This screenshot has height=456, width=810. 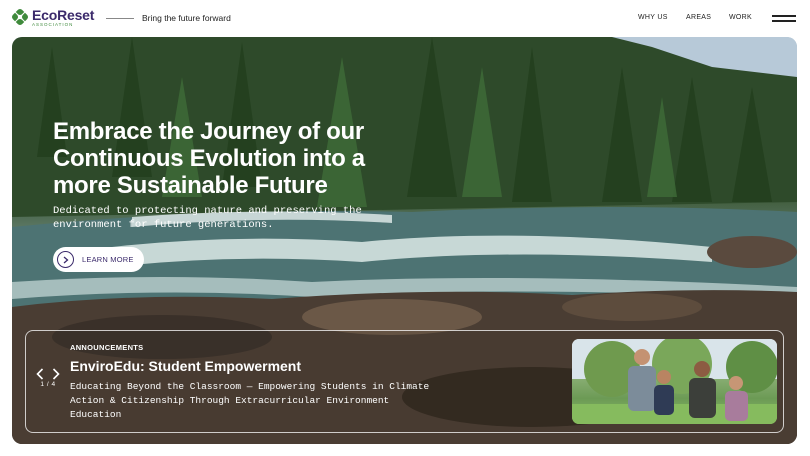 What do you see at coordinates (108, 259) in the screenshot?
I see `learn-more-label: LEARN MORE` at bounding box center [108, 259].